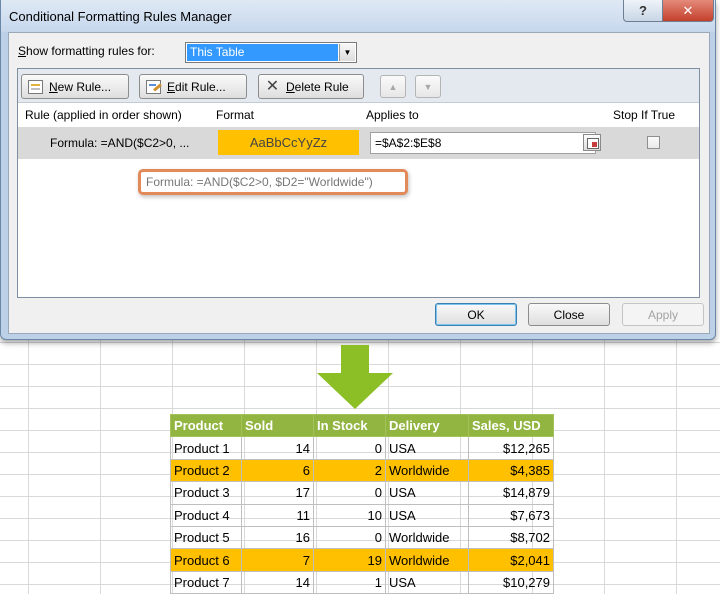 Image resolution: width=720 pixels, height=594 pixels. I want to click on edit-rule-icon, so click(153, 86).